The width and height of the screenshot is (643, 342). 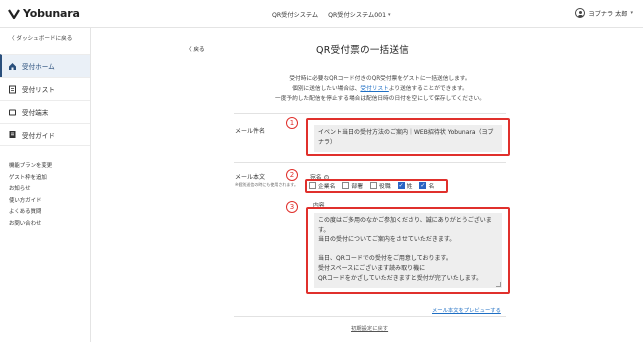 I want to click on user-menu: ヨブナラ 太郎 ▾, so click(x=604, y=13).